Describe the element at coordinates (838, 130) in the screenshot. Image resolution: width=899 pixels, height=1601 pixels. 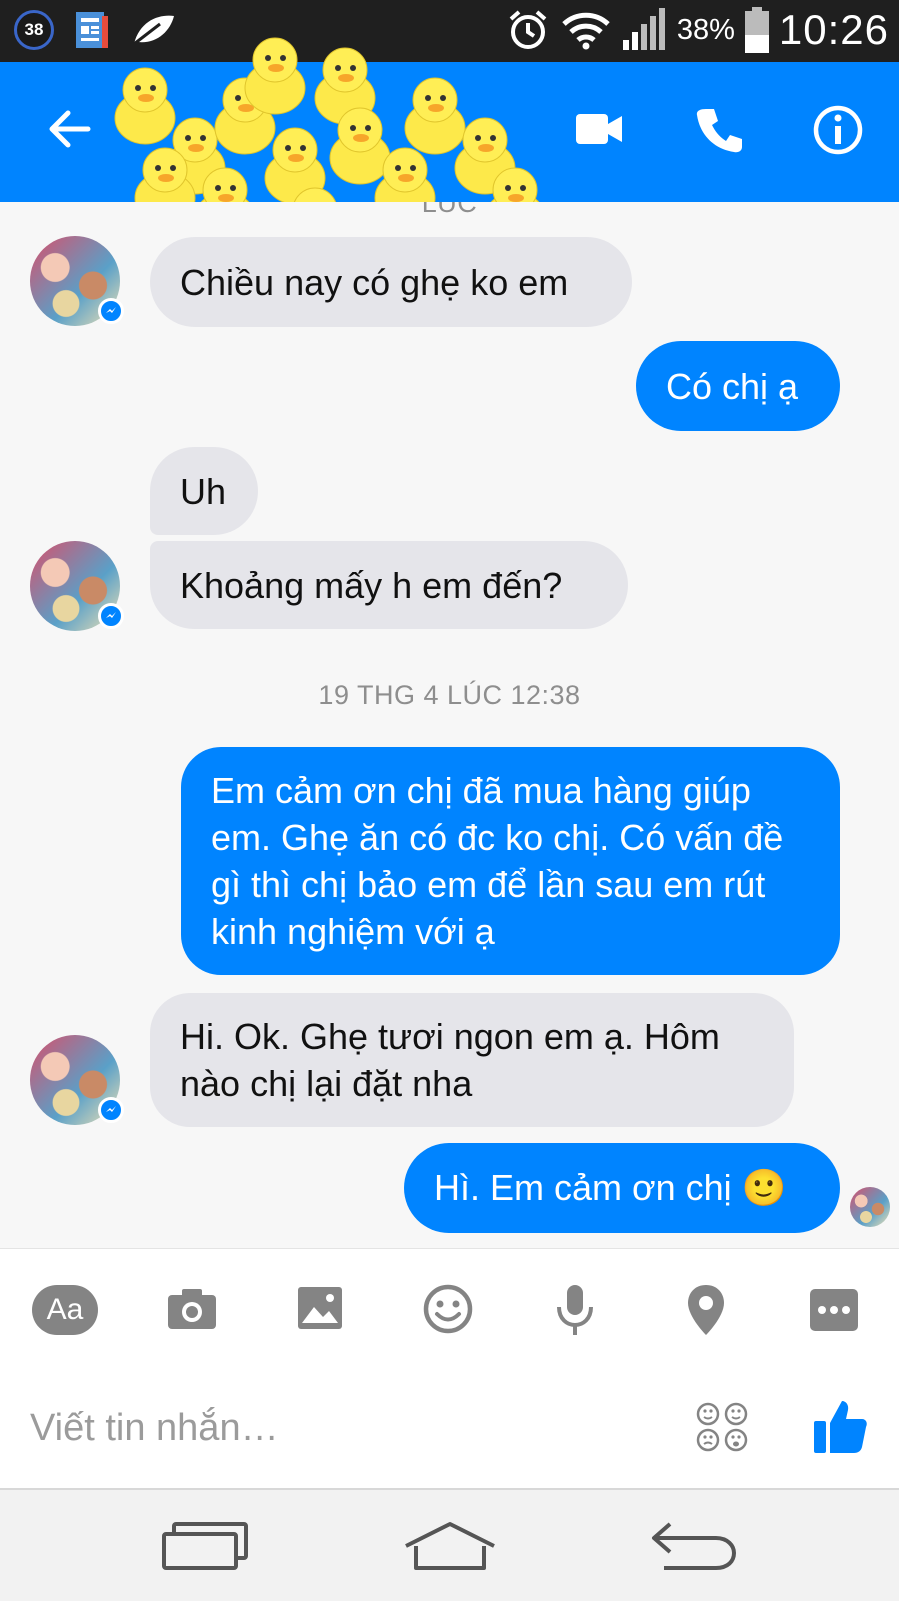
I see `info-icon` at that location.